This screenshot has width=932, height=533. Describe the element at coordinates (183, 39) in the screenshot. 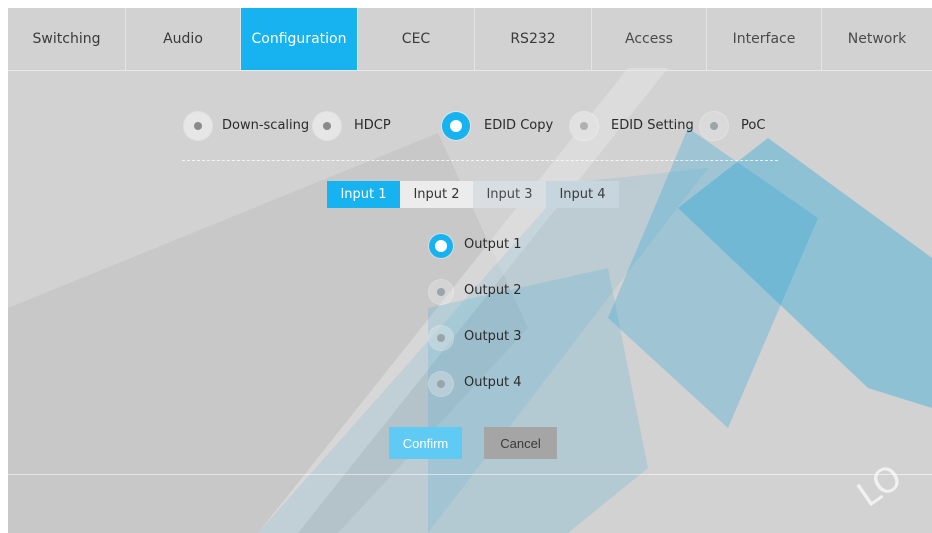

I see `tab-audio: Audio` at that location.